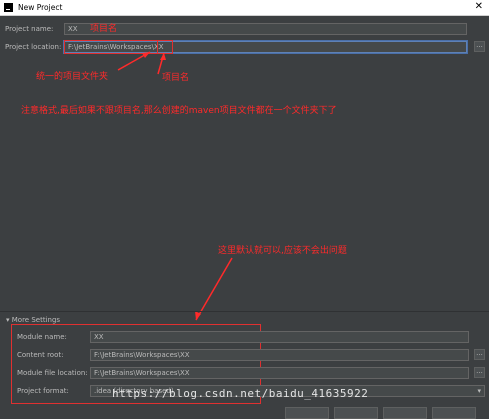 The height and width of the screenshot is (419, 489). What do you see at coordinates (454, 413) in the screenshot?
I see `help-button` at bounding box center [454, 413].